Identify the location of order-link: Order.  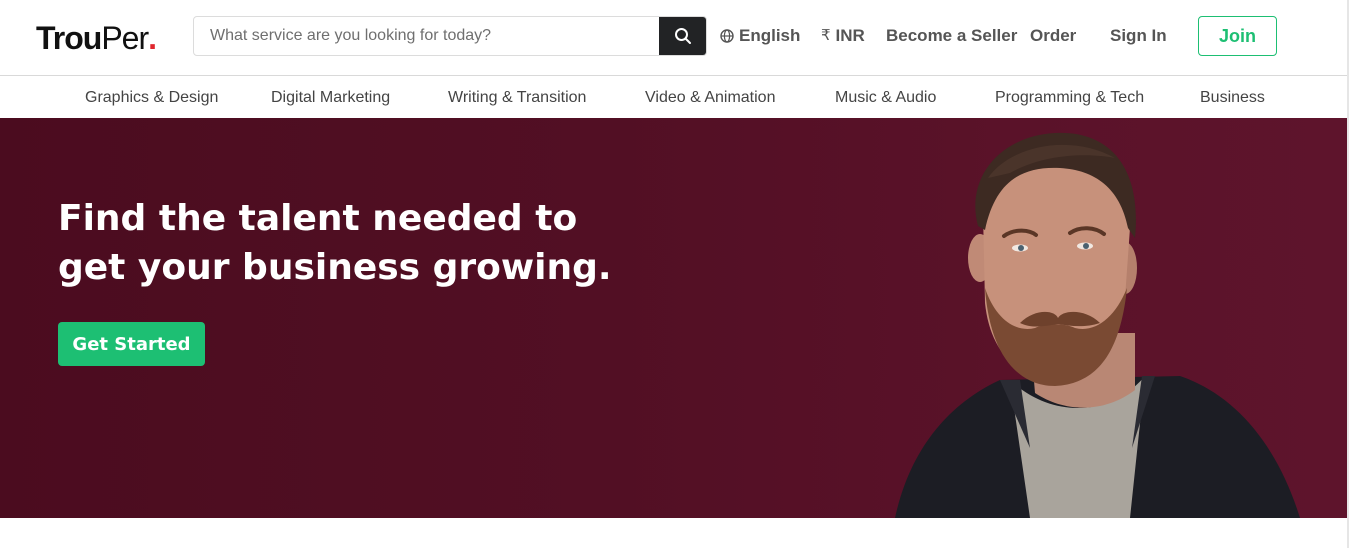
(1053, 36).